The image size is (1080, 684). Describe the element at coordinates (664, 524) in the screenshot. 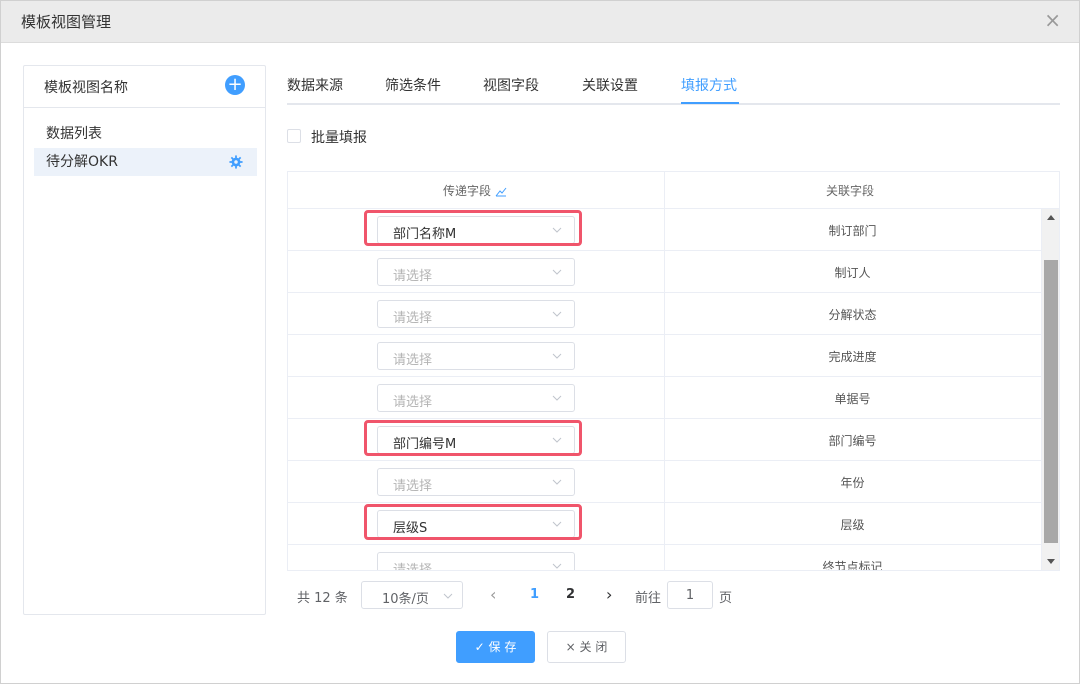

I see `table-row: 层级S 层级` at that location.